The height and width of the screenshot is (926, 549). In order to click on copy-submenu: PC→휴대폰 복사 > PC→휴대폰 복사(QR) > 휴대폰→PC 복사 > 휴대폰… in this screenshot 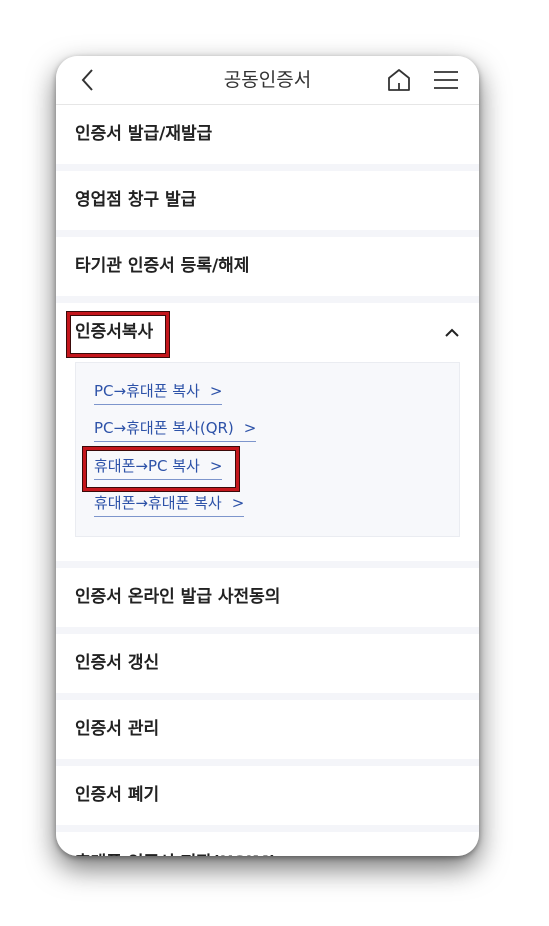, I will do `click(267, 449)`.